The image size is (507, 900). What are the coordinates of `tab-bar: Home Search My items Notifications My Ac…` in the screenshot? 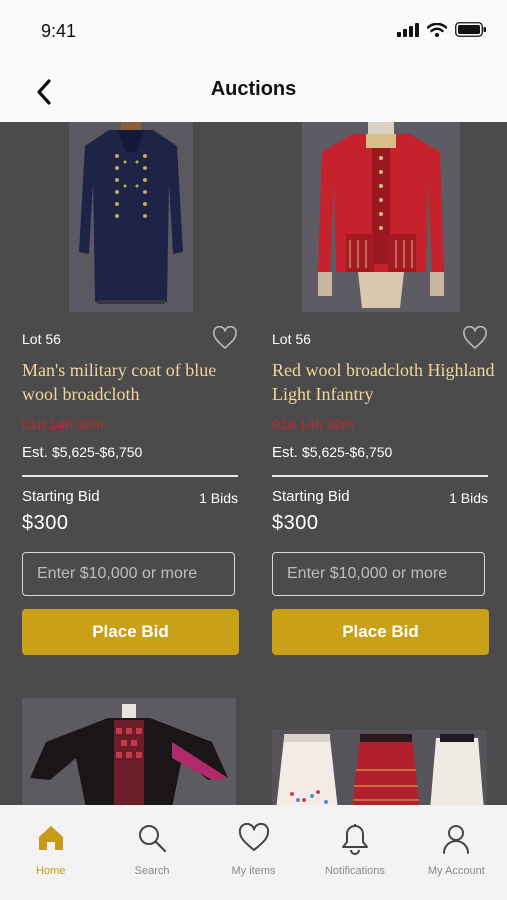 It's located at (253, 852).